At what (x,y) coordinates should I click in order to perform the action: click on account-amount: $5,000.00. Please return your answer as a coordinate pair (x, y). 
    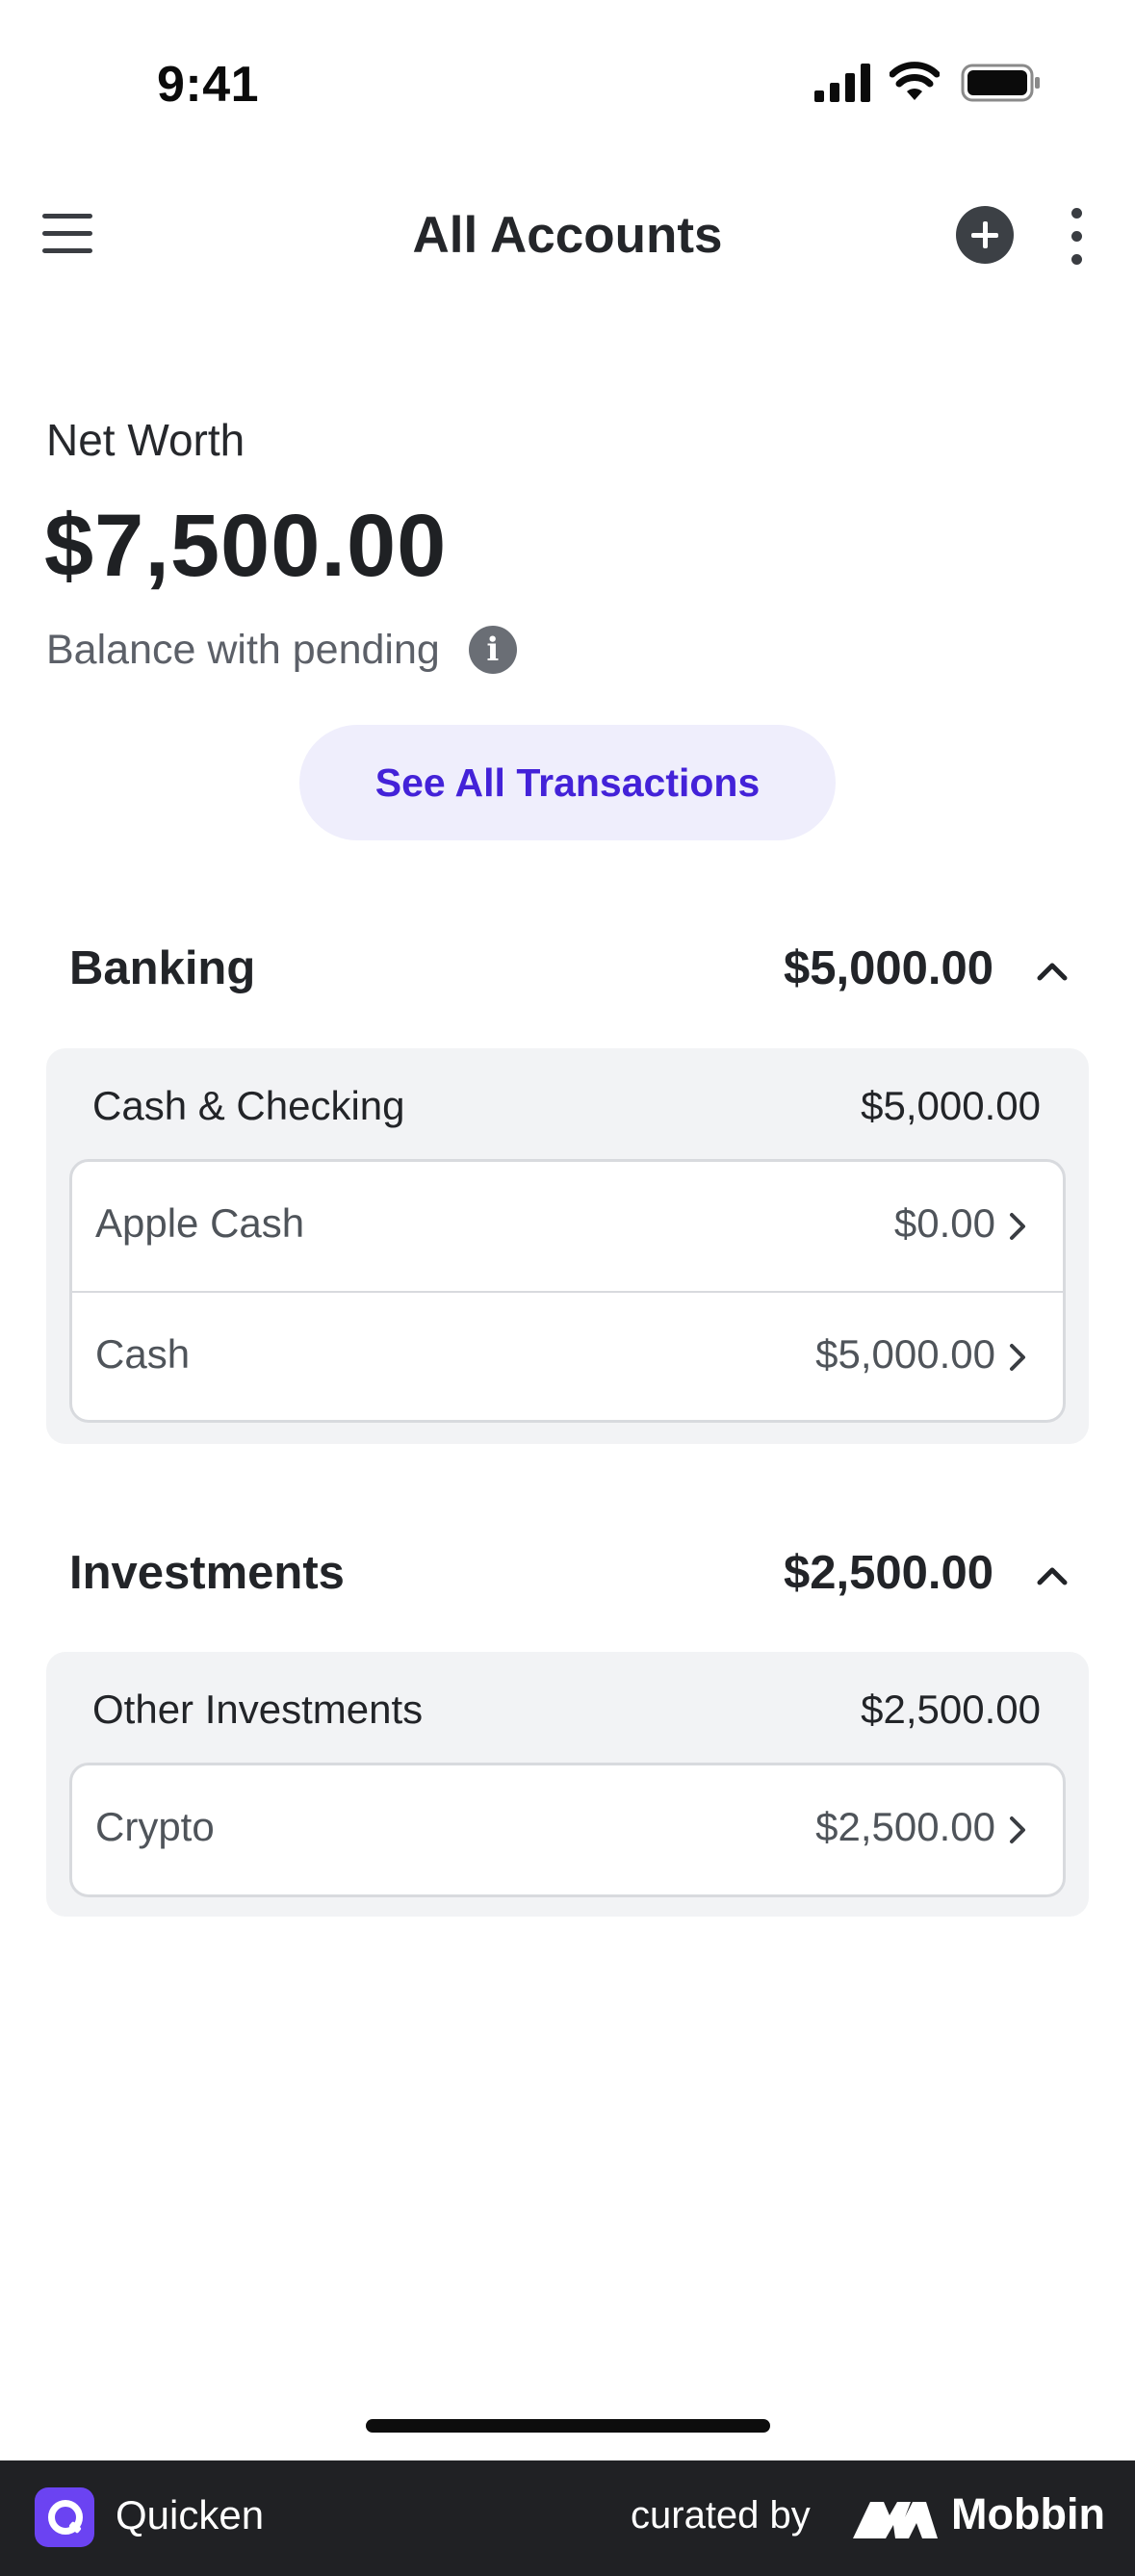
    Looking at the image, I should click on (905, 1354).